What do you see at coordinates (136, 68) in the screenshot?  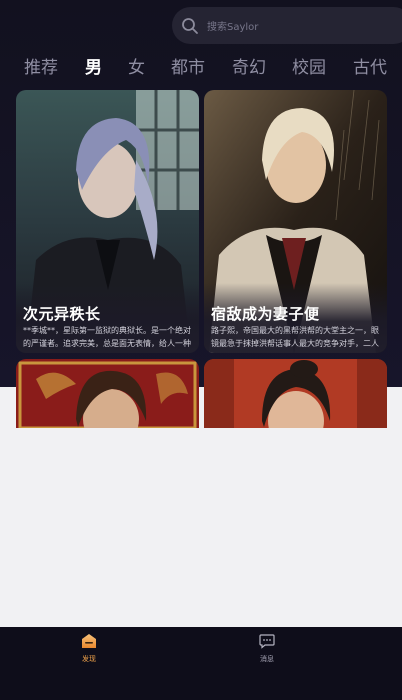 I see `tab-female: 女` at bounding box center [136, 68].